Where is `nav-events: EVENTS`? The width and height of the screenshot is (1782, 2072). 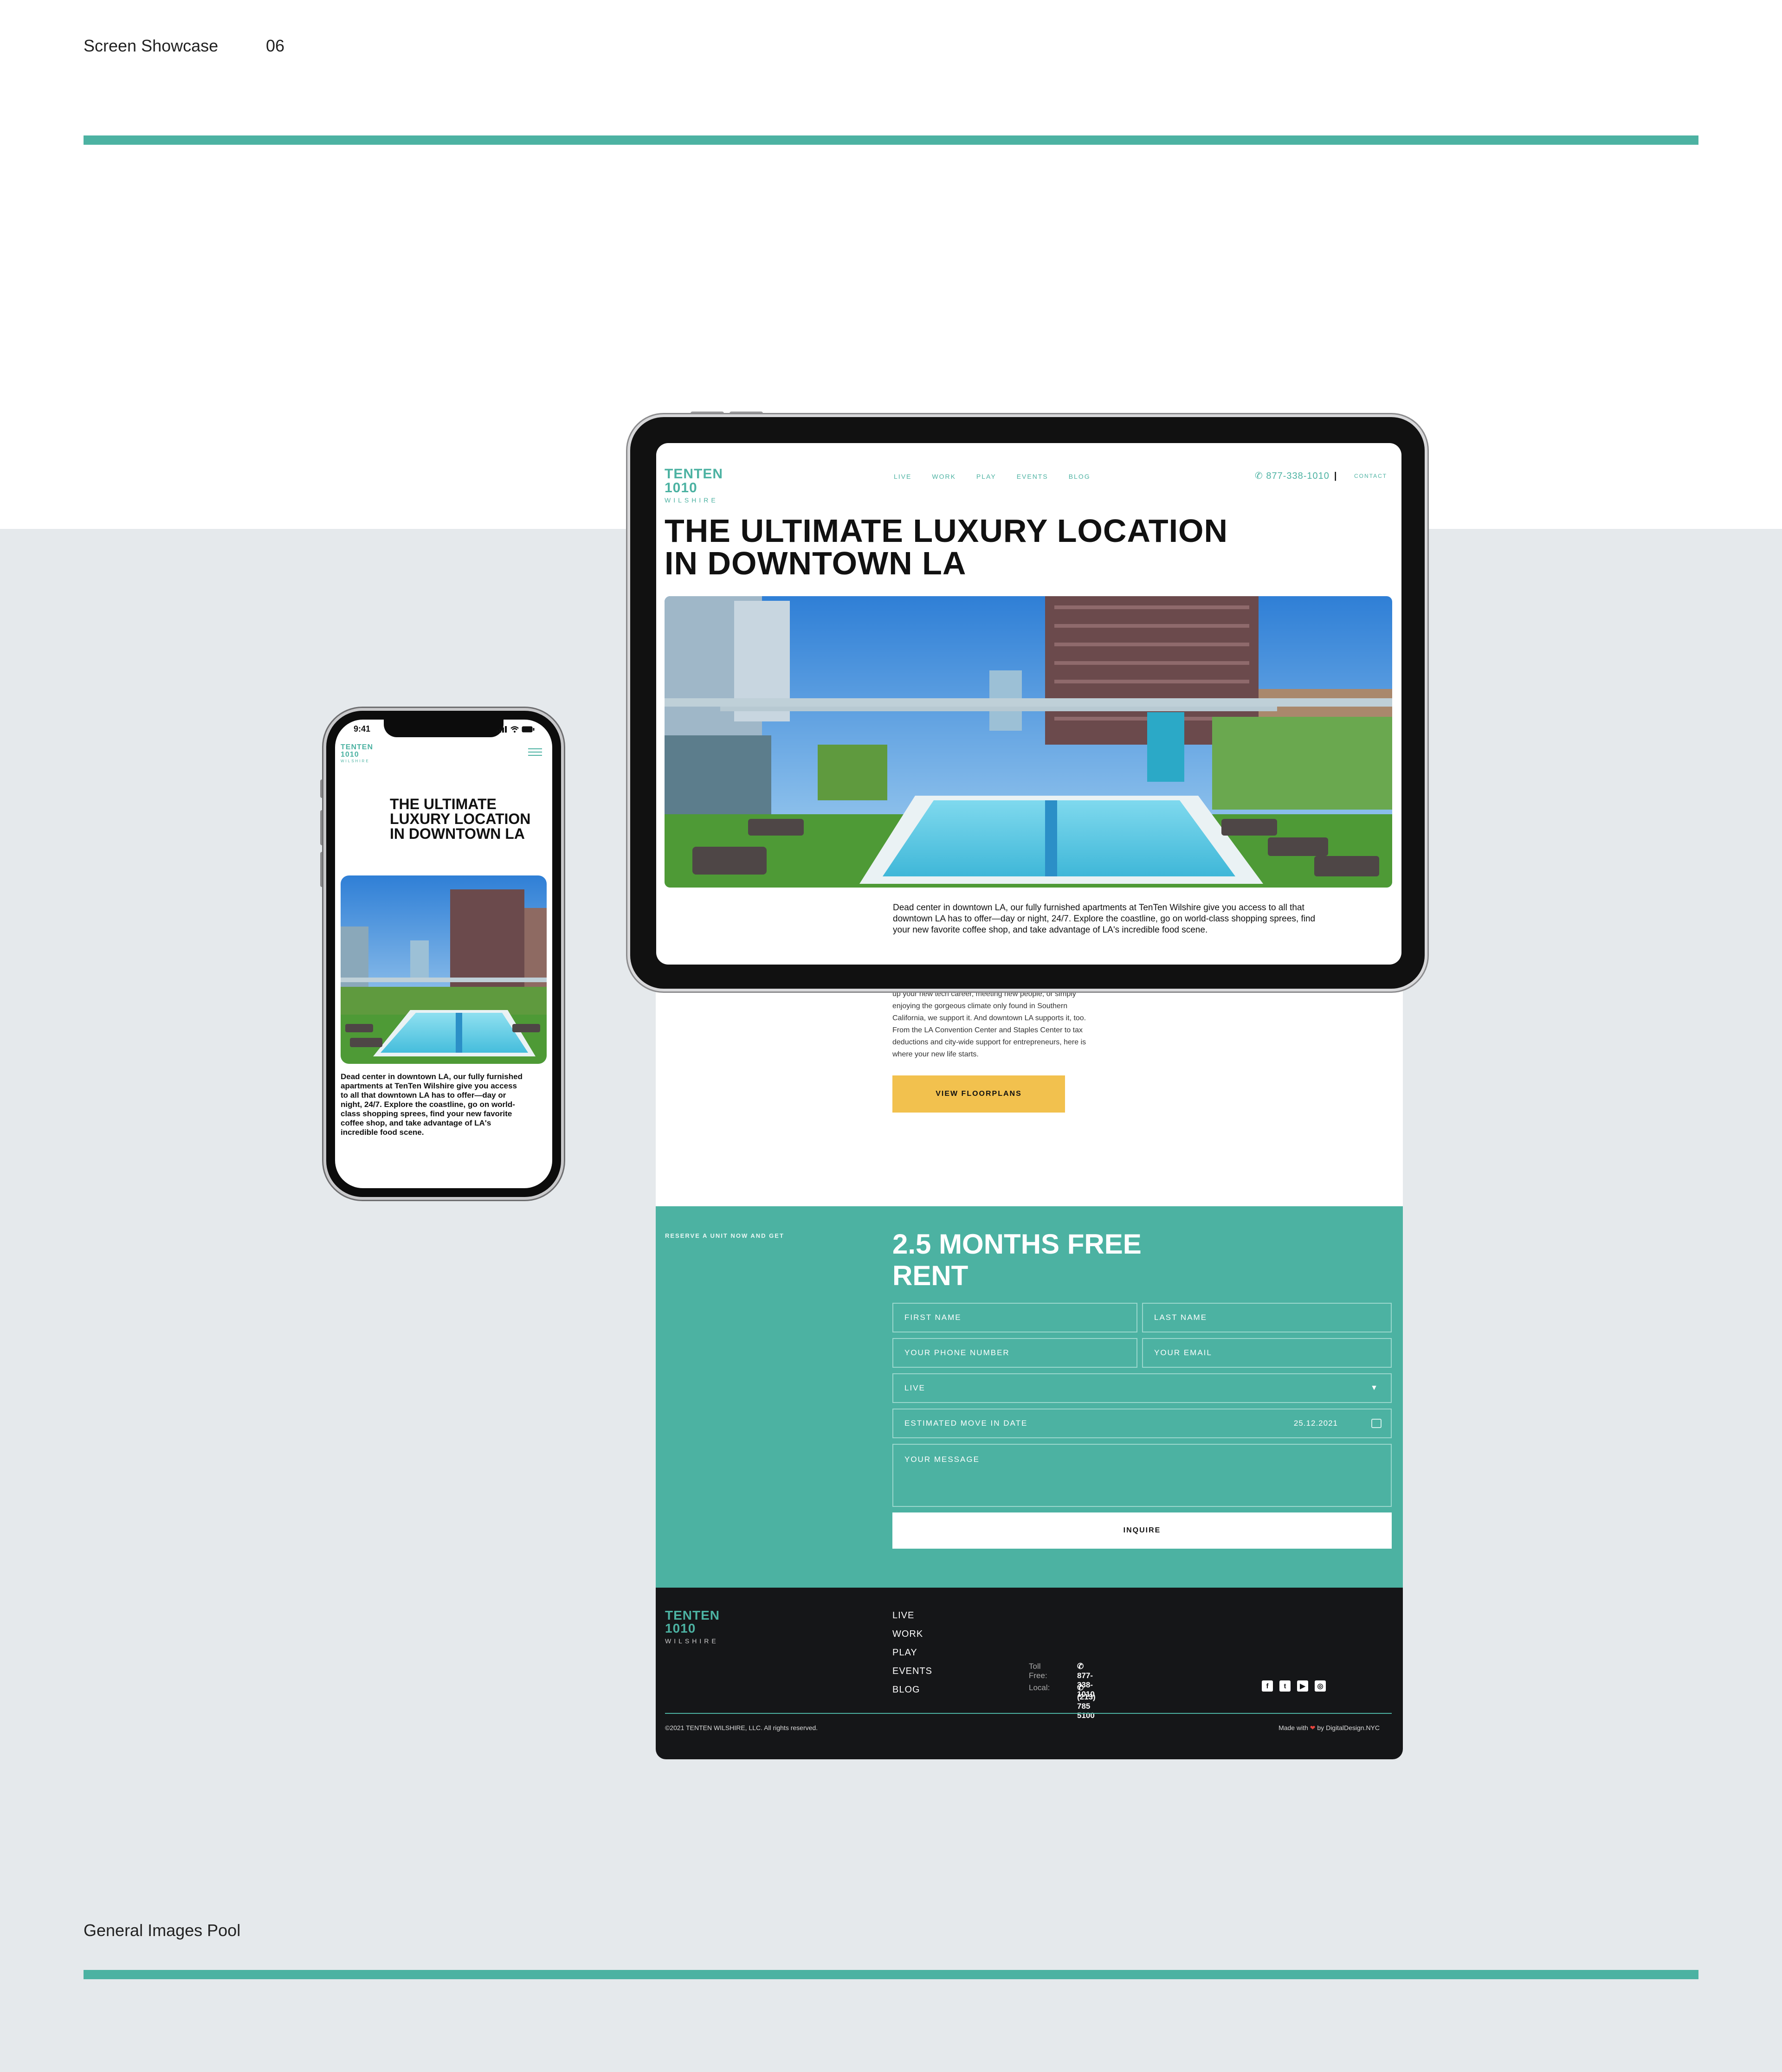
nav-events: EVENTS is located at coordinates (1032, 476).